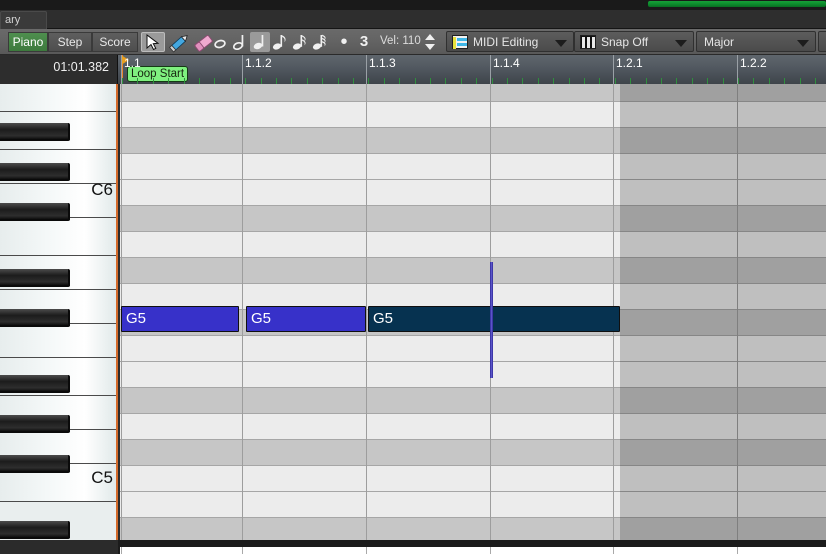 The height and width of the screenshot is (554, 826). What do you see at coordinates (153, 42) in the screenshot?
I see `pointer-tool-icon` at bounding box center [153, 42].